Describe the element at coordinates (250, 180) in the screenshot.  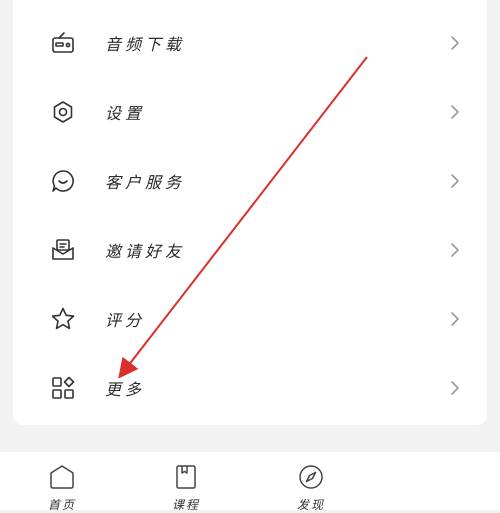
I see `menu-item-customer-service: 客户服务` at that location.